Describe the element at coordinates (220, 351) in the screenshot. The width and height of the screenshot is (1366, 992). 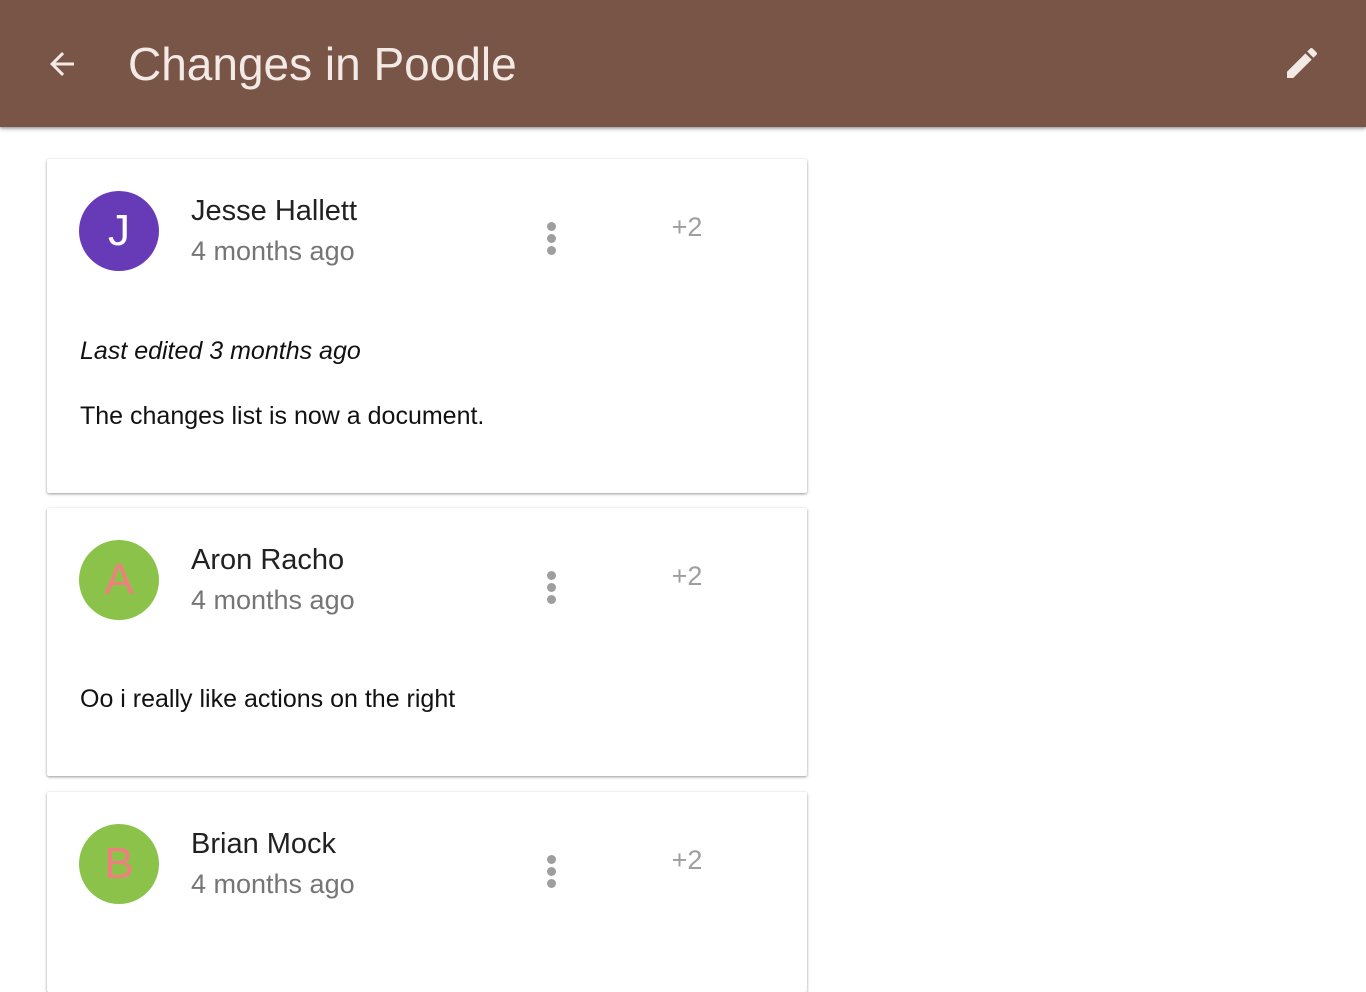
I see `edited-note: Last edited 3 months ago` at that location.